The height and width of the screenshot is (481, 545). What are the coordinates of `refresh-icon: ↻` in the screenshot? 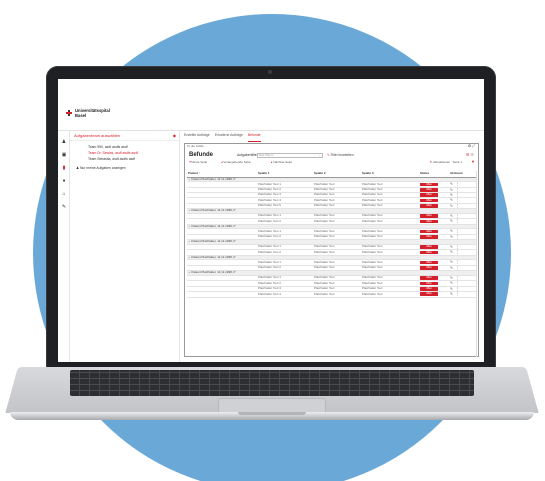 It's located at (431, 162).